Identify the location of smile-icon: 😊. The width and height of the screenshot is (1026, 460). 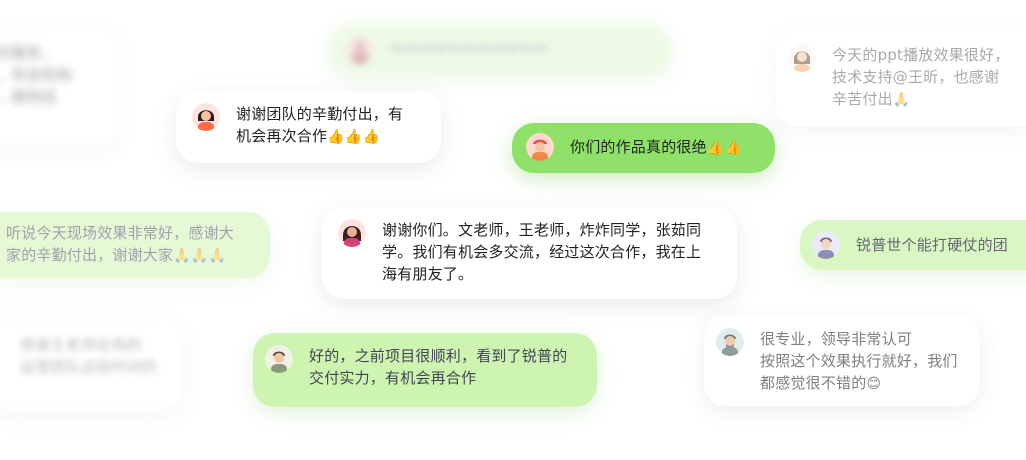
(874, 384).